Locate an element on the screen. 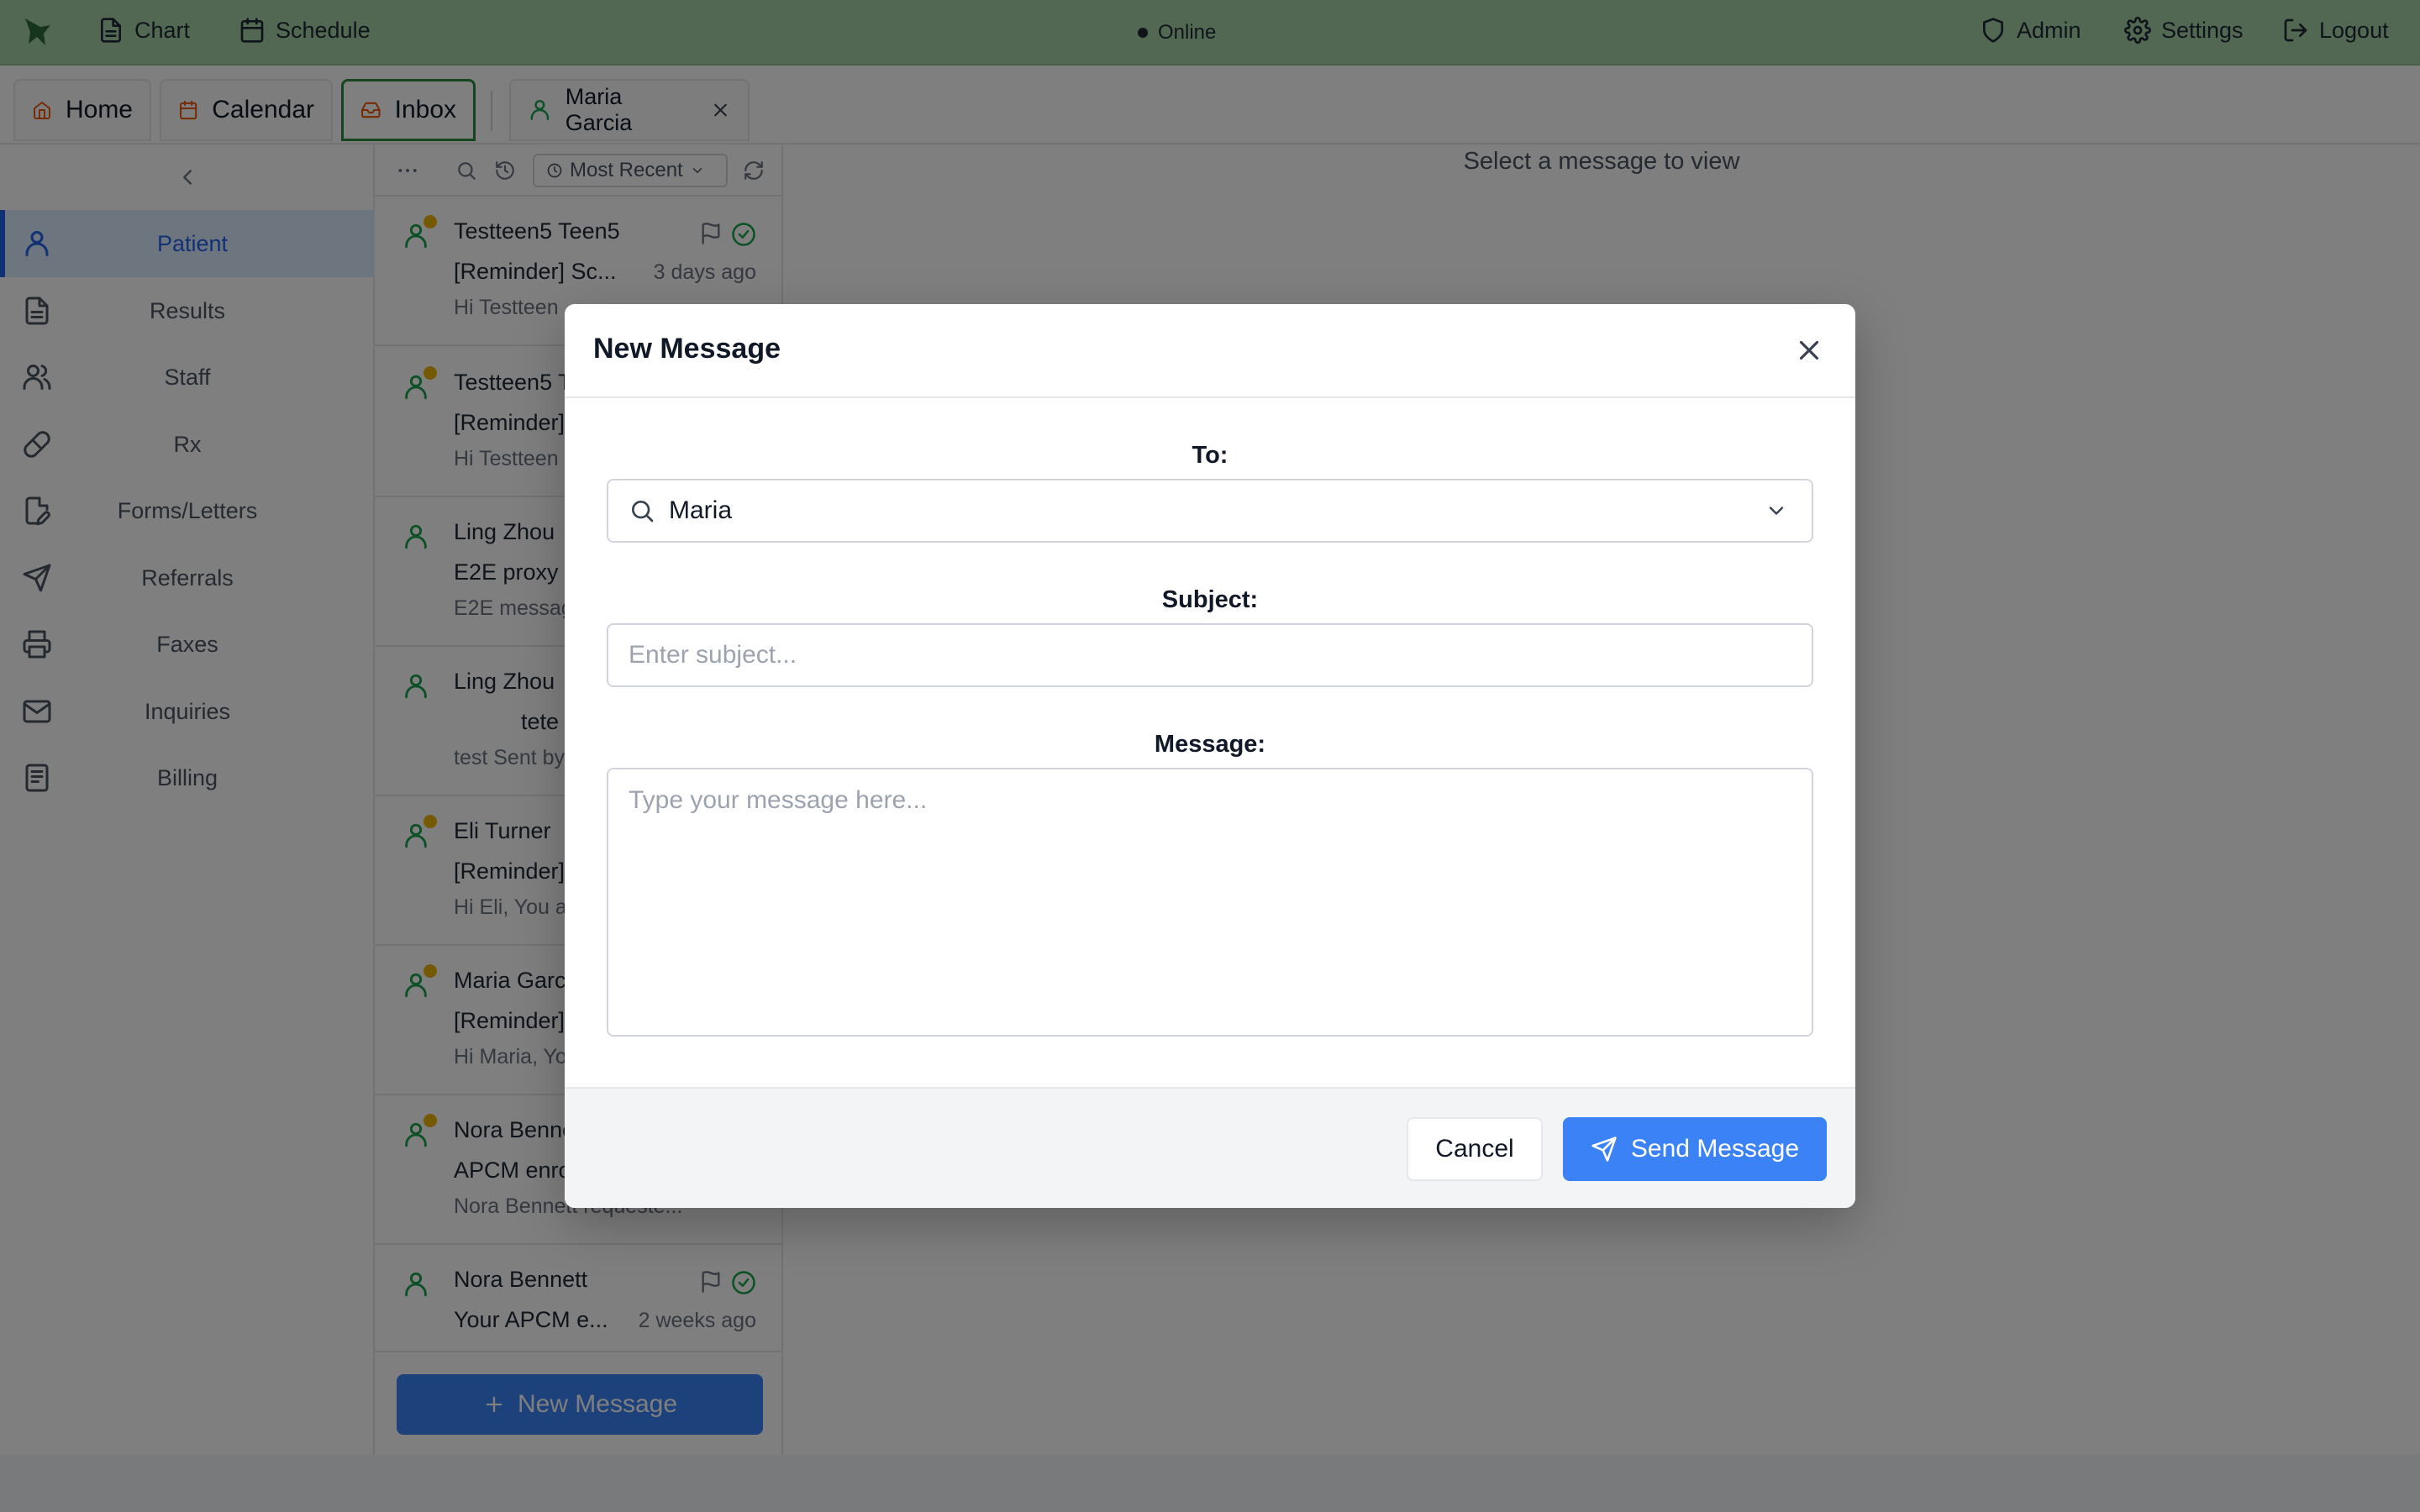  send-label: Send Message is located at coordinates (1715, 1149).